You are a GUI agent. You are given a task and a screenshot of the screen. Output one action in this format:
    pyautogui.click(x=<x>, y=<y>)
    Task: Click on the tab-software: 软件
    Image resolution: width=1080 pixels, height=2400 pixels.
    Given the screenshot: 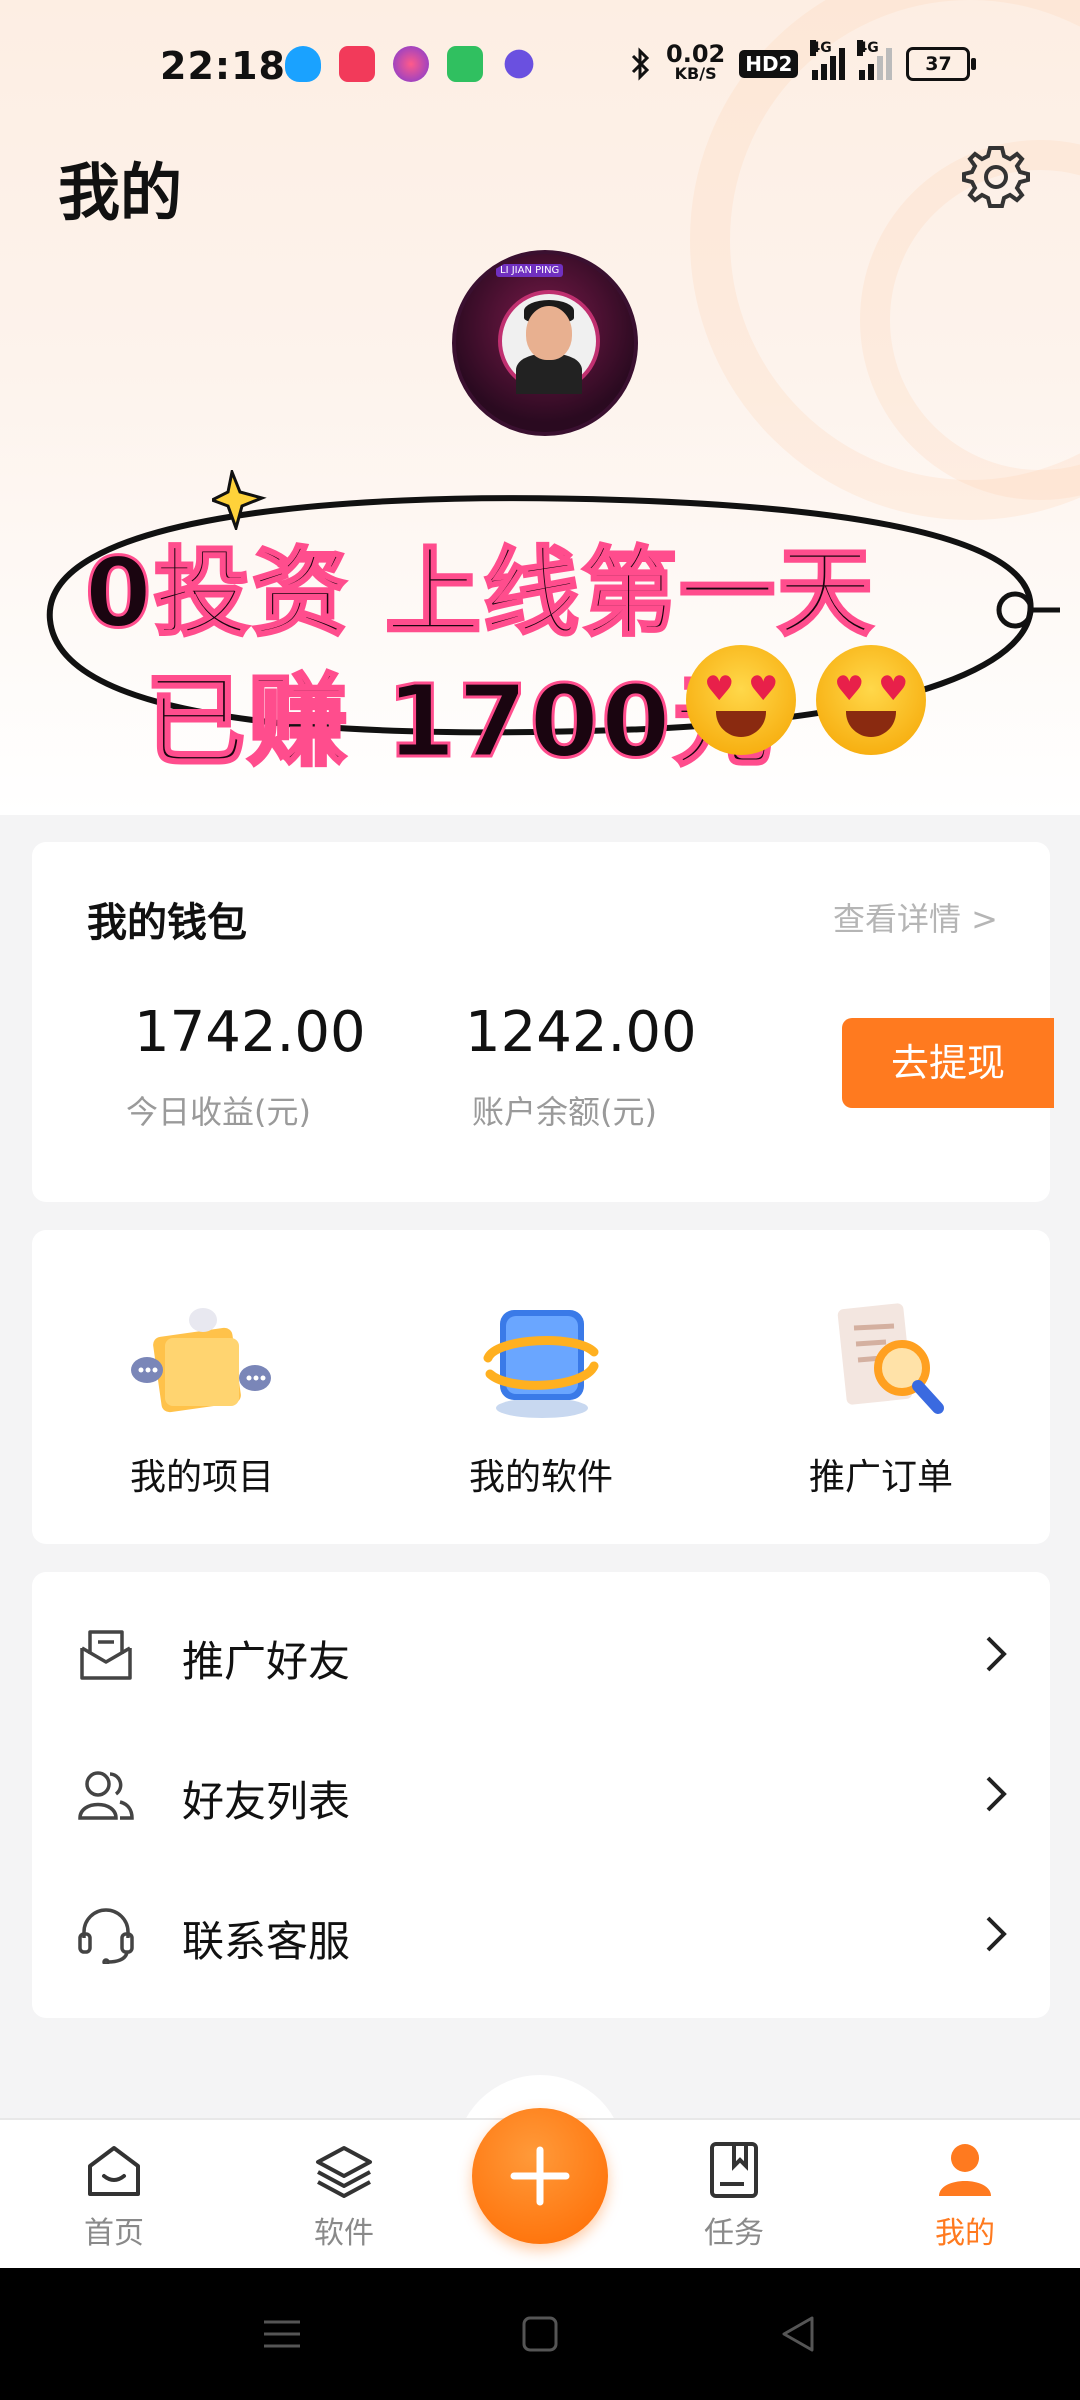 What is the action you would take?
    pyautogui.click(x=344, y=2196)
    